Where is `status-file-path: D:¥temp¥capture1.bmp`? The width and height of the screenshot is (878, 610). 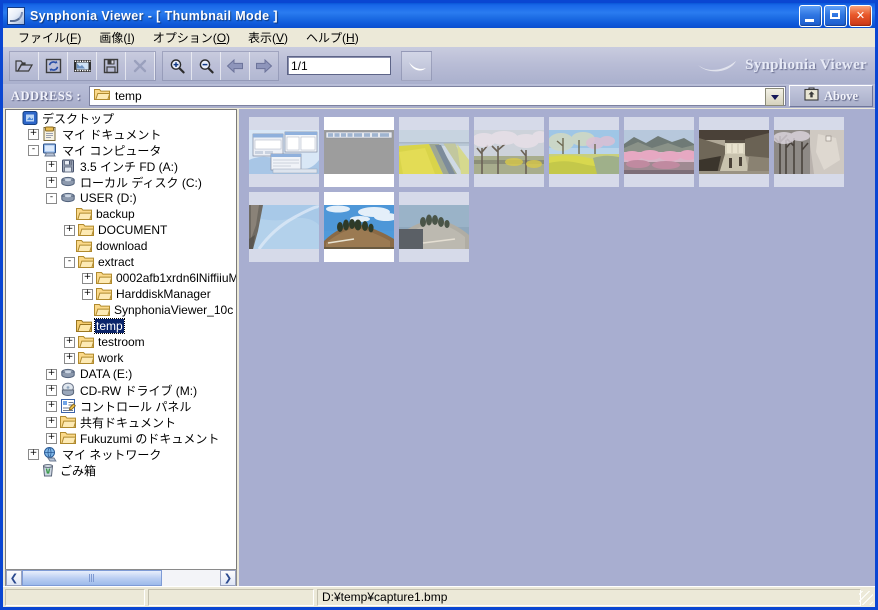 status-file-path: D:¥temp¥capture1.bmp is located at coordinates (589, 597).